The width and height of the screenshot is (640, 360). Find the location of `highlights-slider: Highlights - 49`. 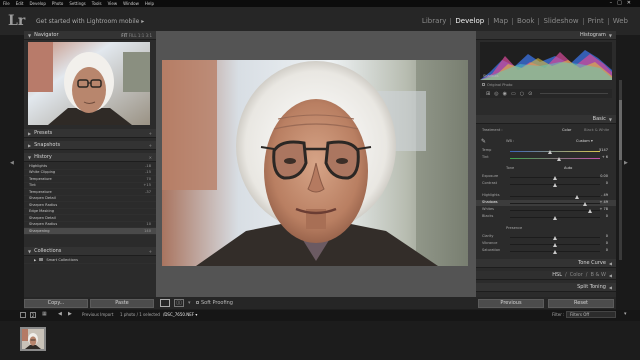

highlights-slider: Highlights - 49 is located at coordinates (546, 196).